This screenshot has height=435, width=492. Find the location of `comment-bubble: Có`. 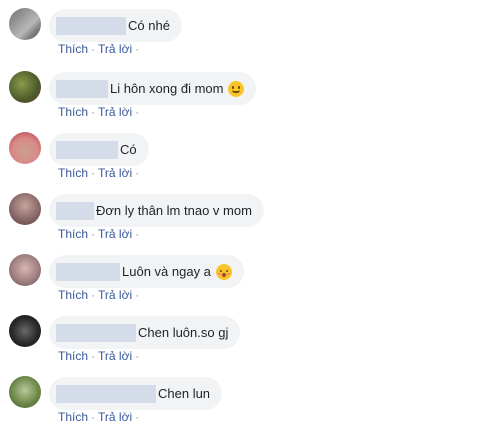

comment-bubble: Có is located at coordinates (99, 149).